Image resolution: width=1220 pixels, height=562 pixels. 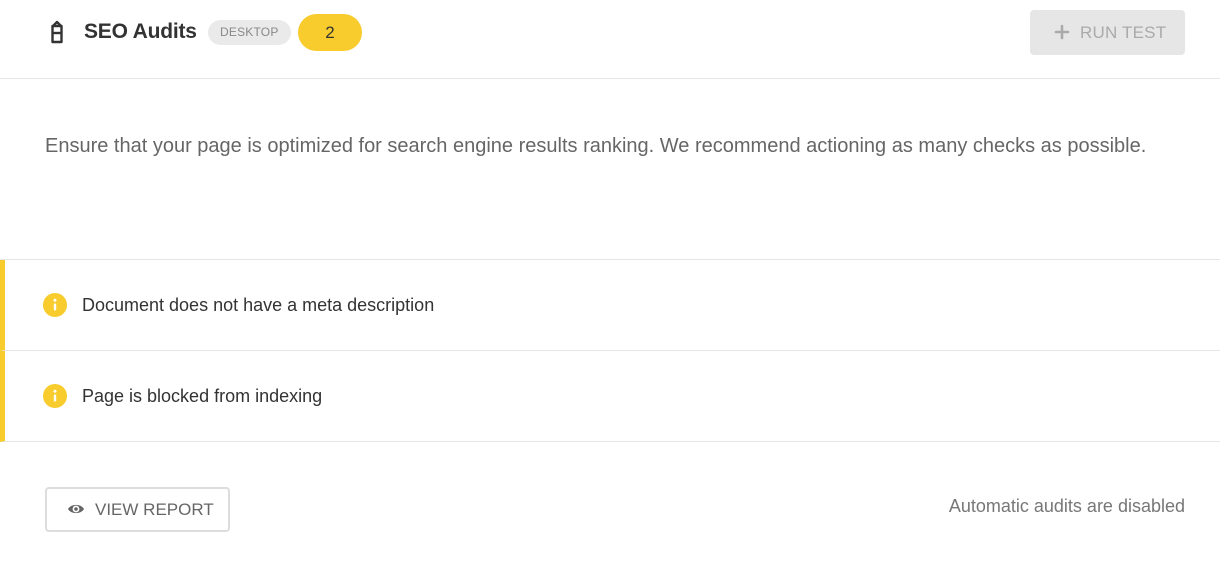 I want to click on lighthouse-icon, so click(x=57, y=32).